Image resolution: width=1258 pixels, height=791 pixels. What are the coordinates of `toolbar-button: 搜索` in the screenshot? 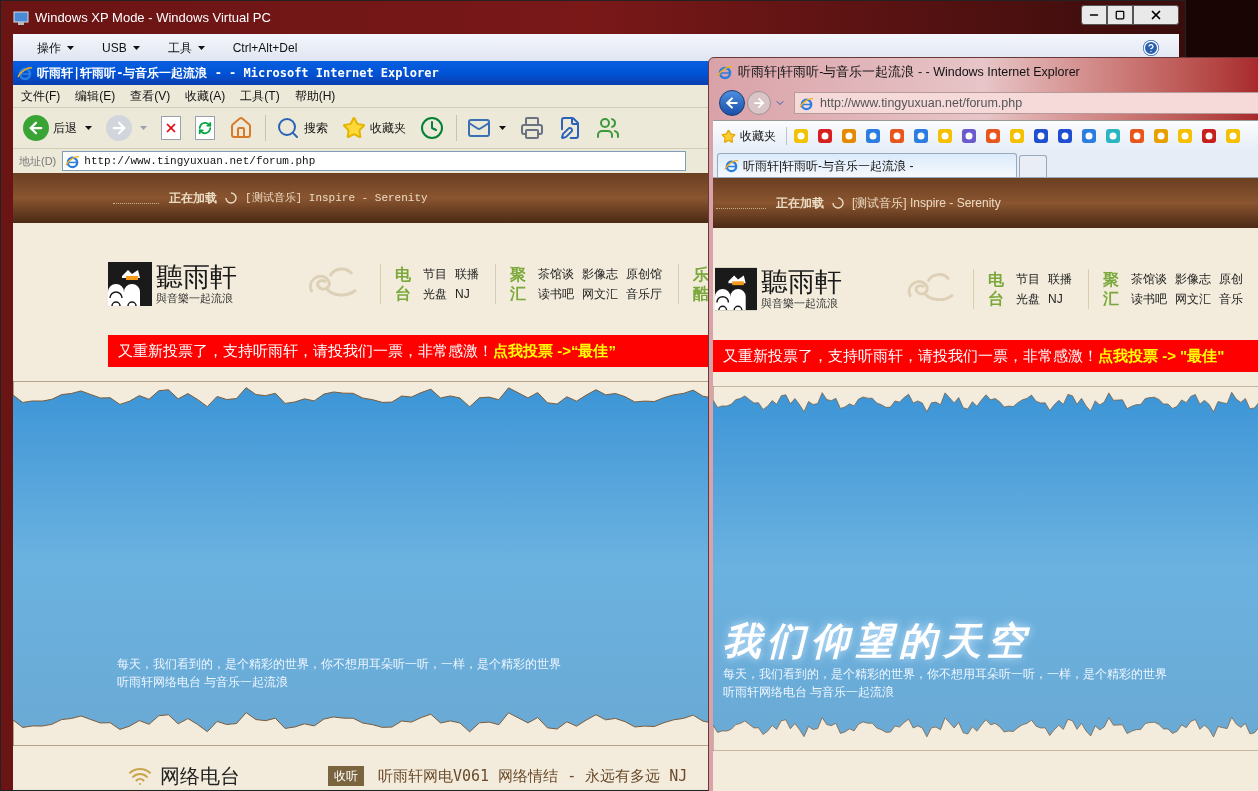 It's located at (302, 128).